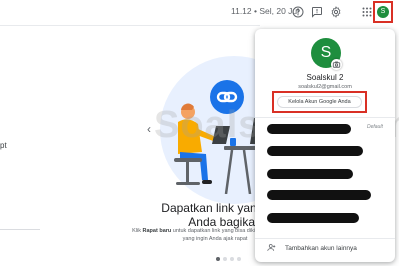 The height and width of the screenshot is (266, 399). Describe the element at coordinates (319, 102) in the screenshot. I see `manage-highlight-box` at that location.